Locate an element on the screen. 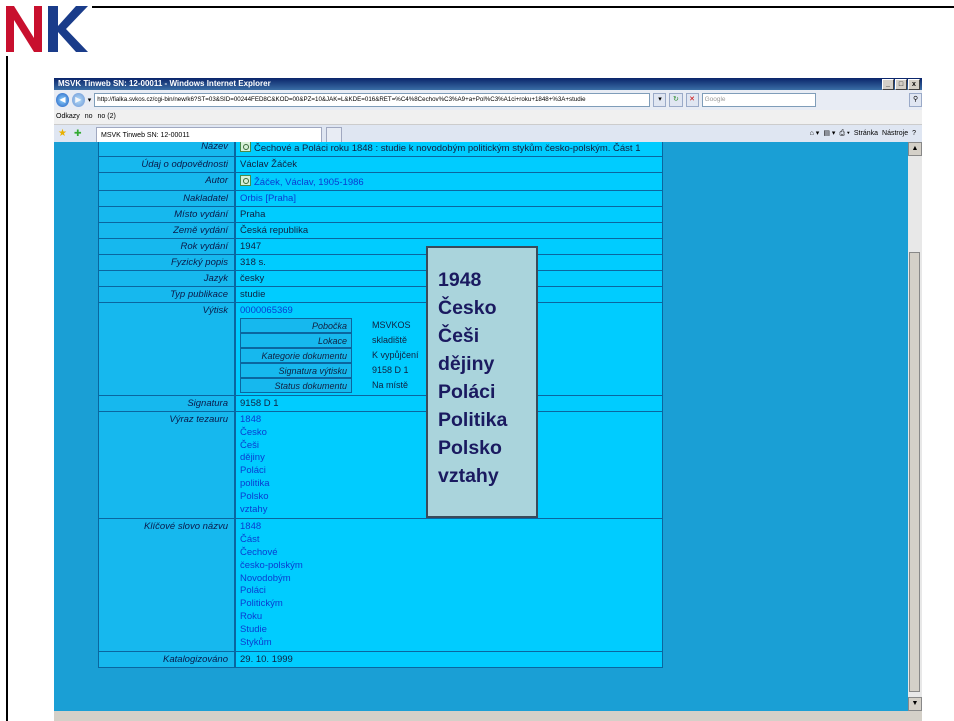  scroll-down-arrow-icon: ▼ is located at coordinates (915, 704).